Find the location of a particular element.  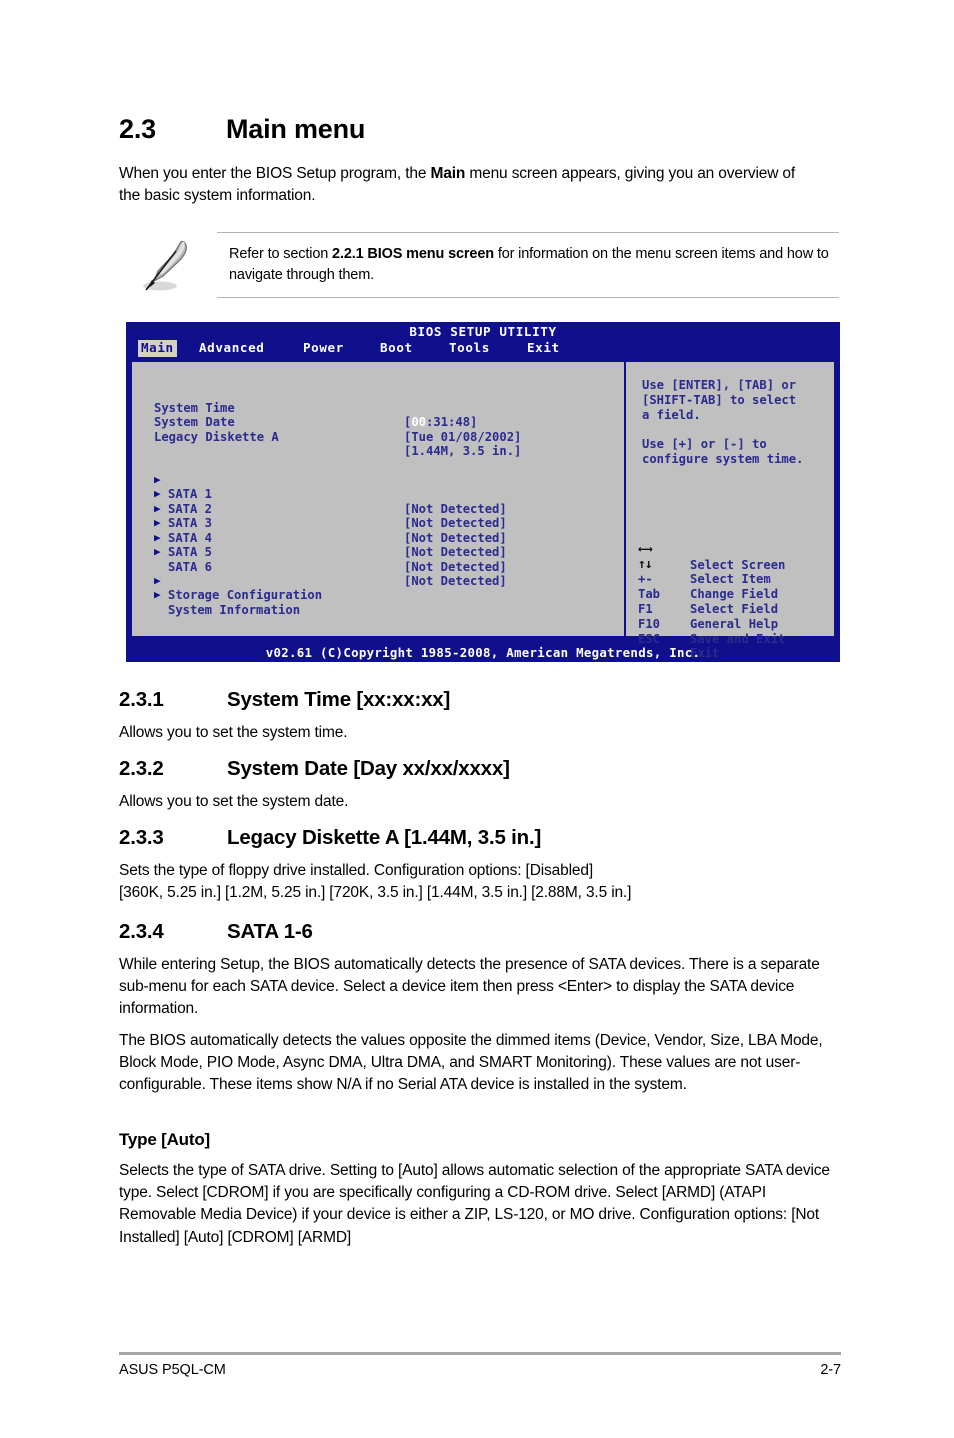

bios-value-legacy-diskette-a: [1.44M, 3.5 in.] is located at coordinates (462, 451).